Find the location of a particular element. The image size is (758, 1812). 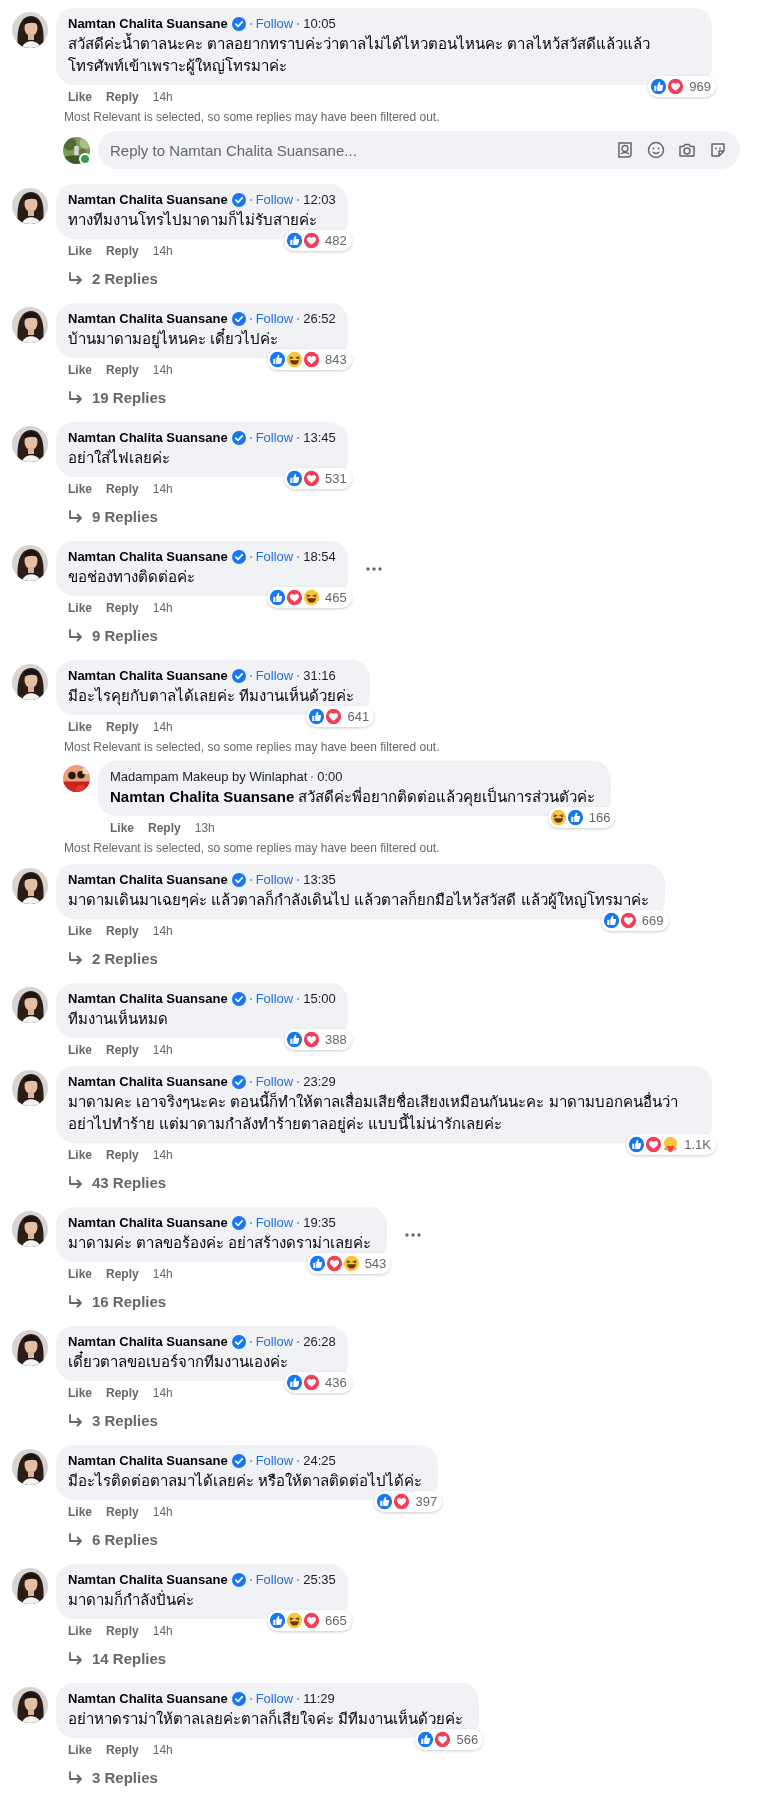

timestamp: 18:54 is located at coordinates (319, 557).